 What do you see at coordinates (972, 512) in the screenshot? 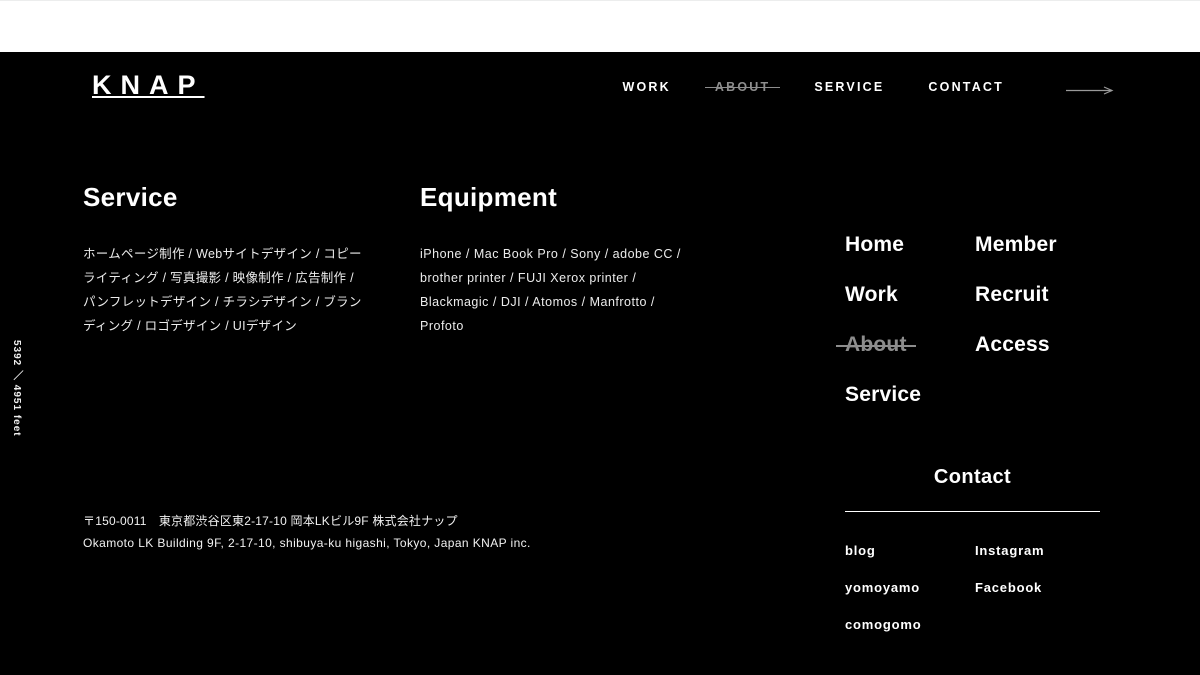
I see `contact-divider` at bounding box center [972, 512].